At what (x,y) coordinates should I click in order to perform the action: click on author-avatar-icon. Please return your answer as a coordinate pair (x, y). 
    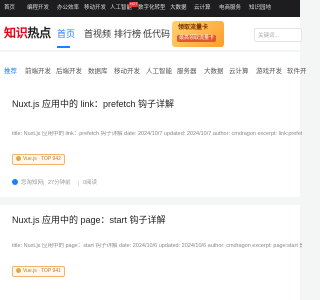
    Looking at the image, I should click on (15, 182).